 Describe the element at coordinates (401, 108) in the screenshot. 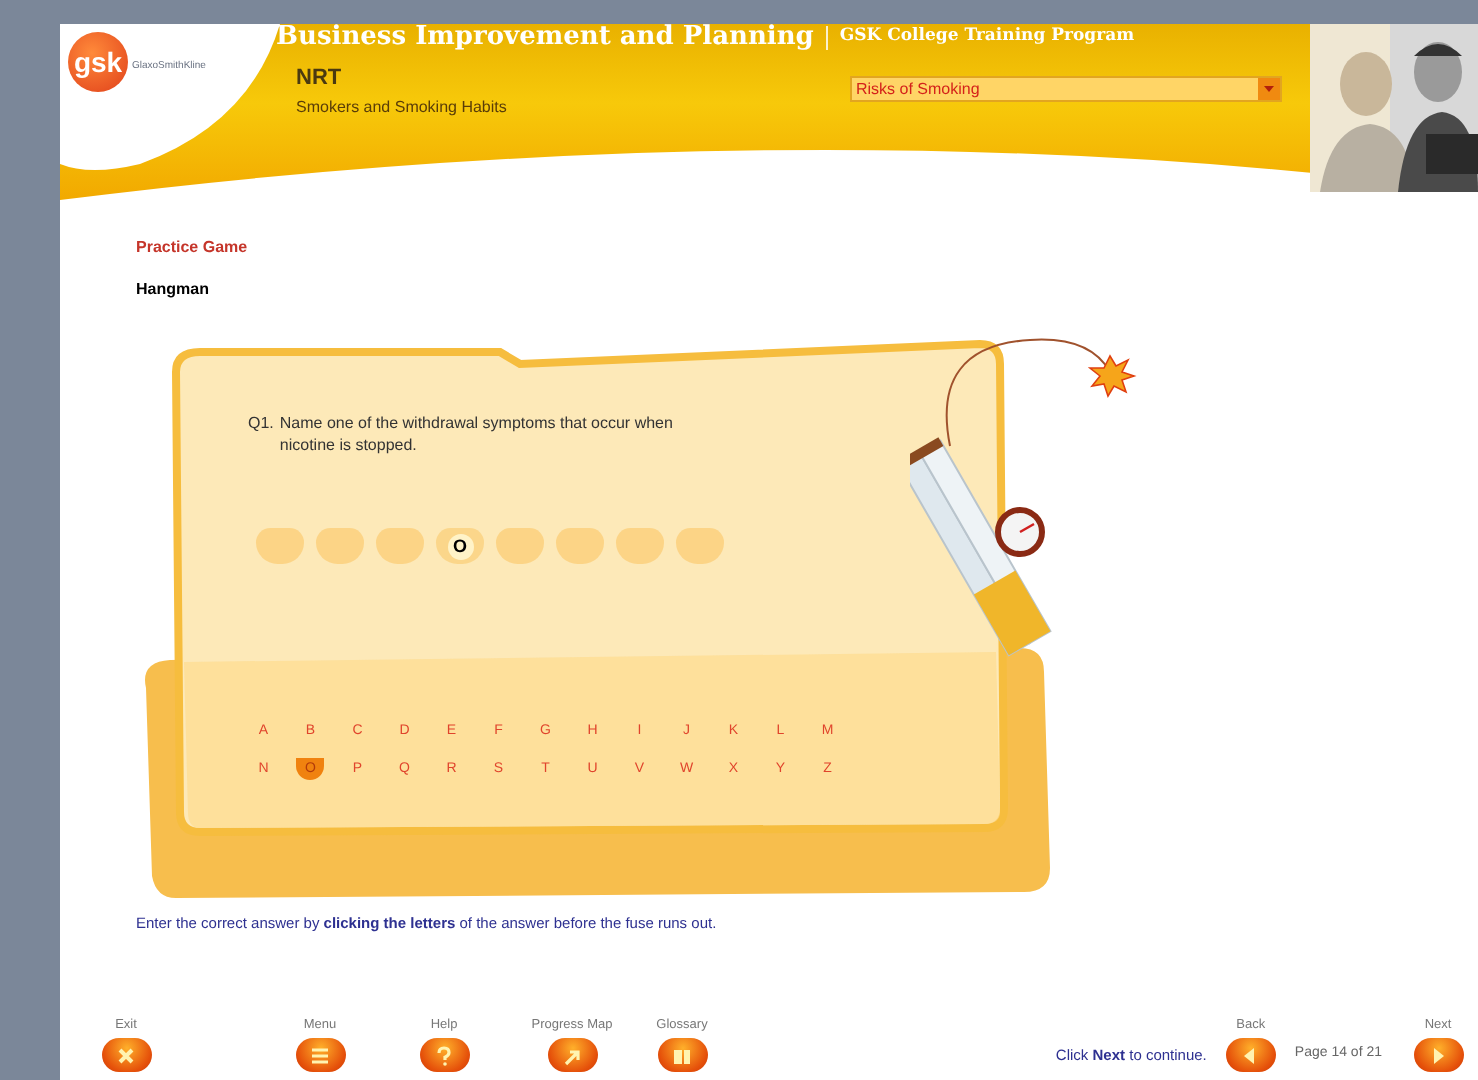

I see `topic-title: Smokers and Smoking Habits` at that location.